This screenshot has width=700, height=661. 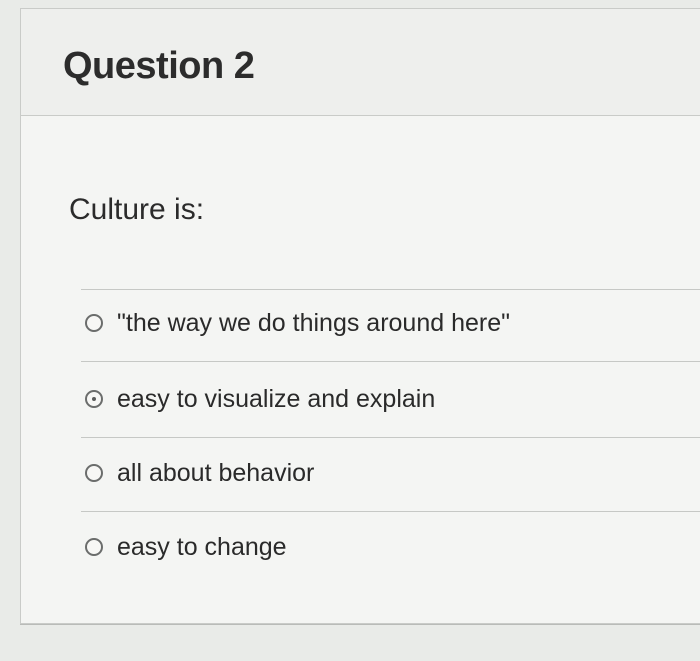 I want to click on answer-option-1: "the way we do things around here", so click(x=392, y=323).